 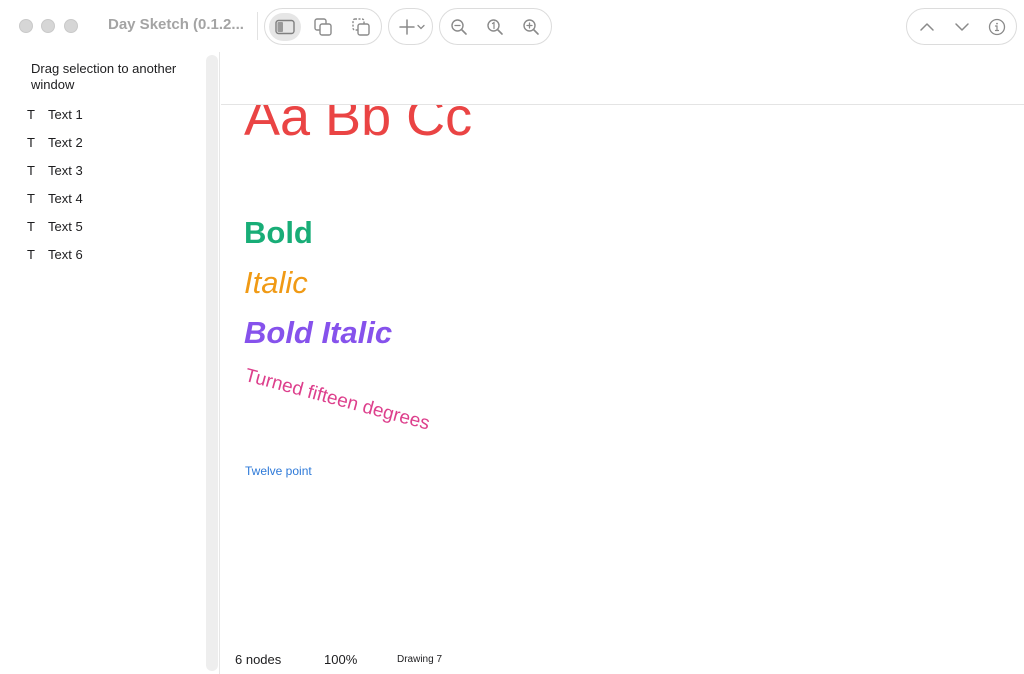 I want to click on zoom-actual-size-icon, so click(x=495, y=27).